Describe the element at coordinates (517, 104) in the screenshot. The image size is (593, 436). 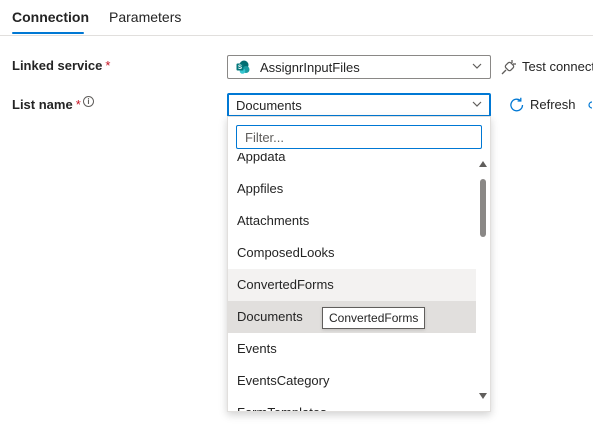
I see `refresh-icon` at that location.